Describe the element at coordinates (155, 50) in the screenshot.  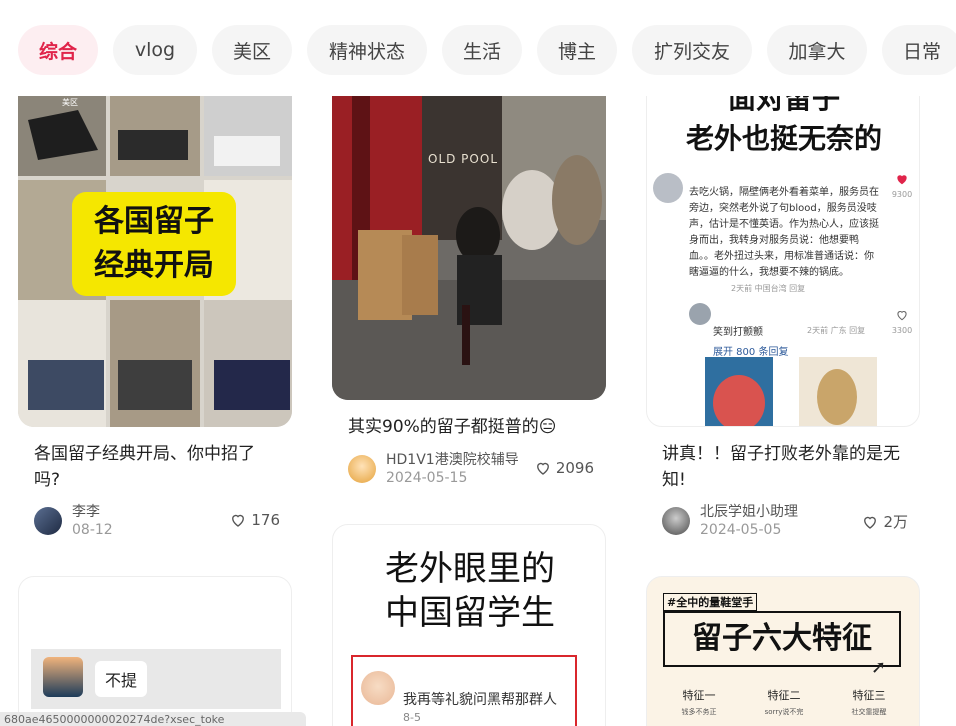
I see `tab-vlog: vlog` at that location.